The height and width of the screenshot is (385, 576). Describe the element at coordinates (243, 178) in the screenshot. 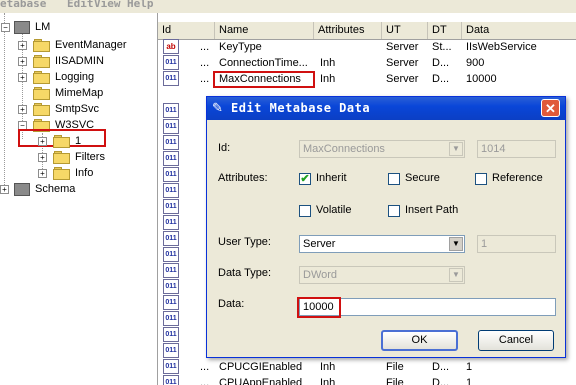

I see `attributes-label: Attributes:` at that location.